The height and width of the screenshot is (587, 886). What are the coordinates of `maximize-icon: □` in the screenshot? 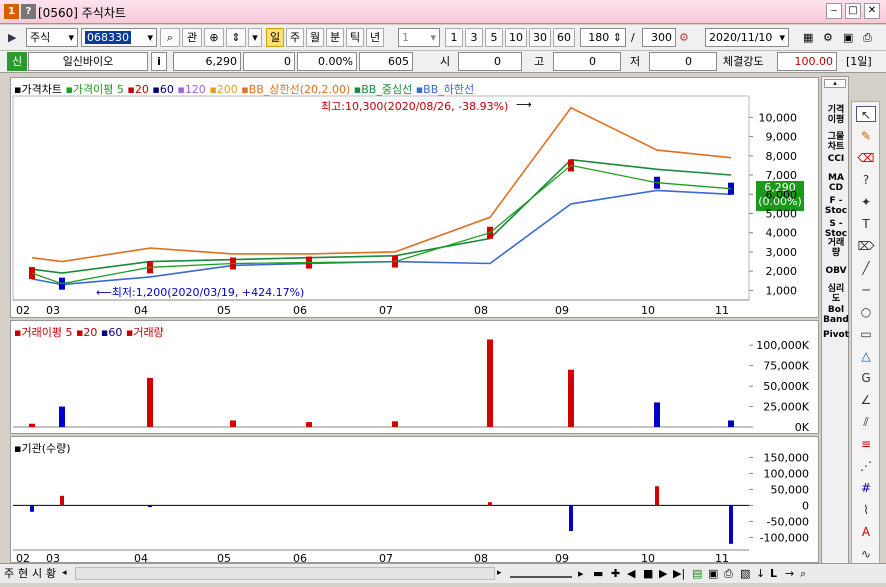 It's located at (853, 11).